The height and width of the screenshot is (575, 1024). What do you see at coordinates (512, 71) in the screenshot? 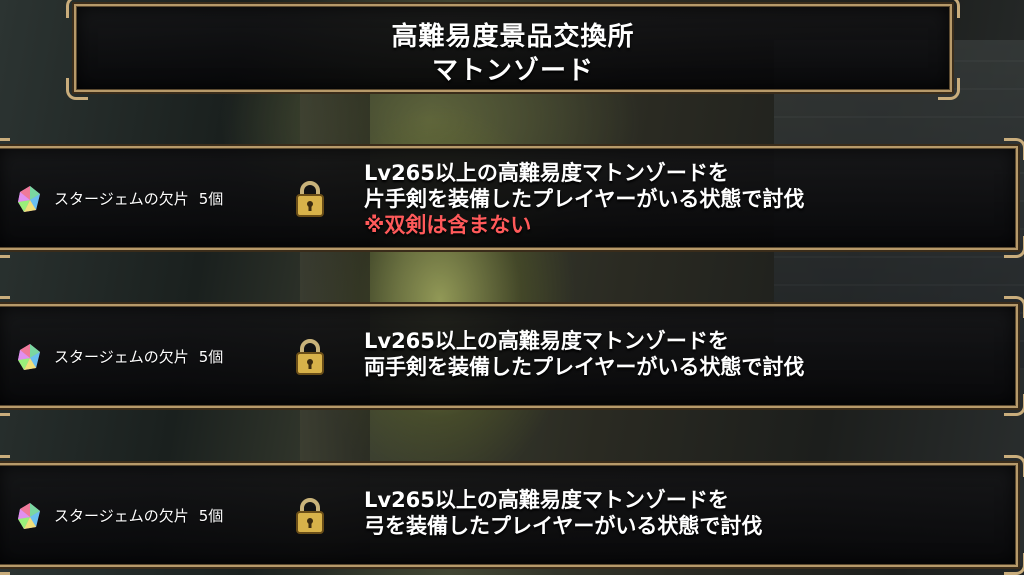
I see `page-subtitle: マトンゾード` at bounding box center [512, 71].